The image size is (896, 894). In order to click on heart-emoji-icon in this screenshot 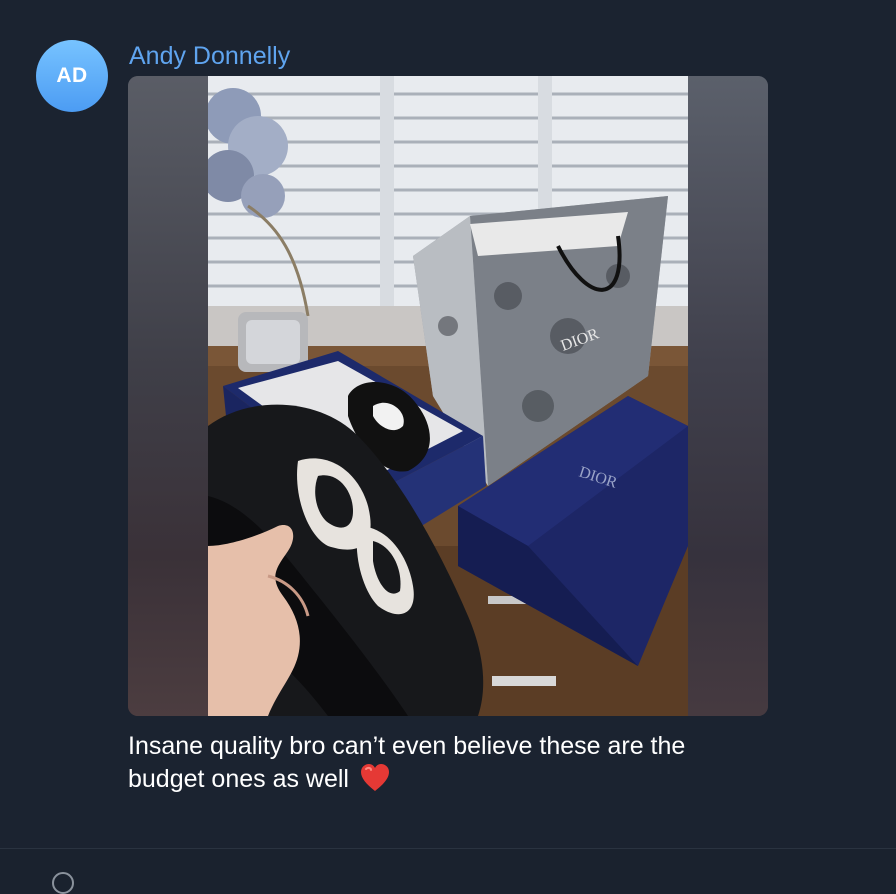, I will do `click(374, 777)`.